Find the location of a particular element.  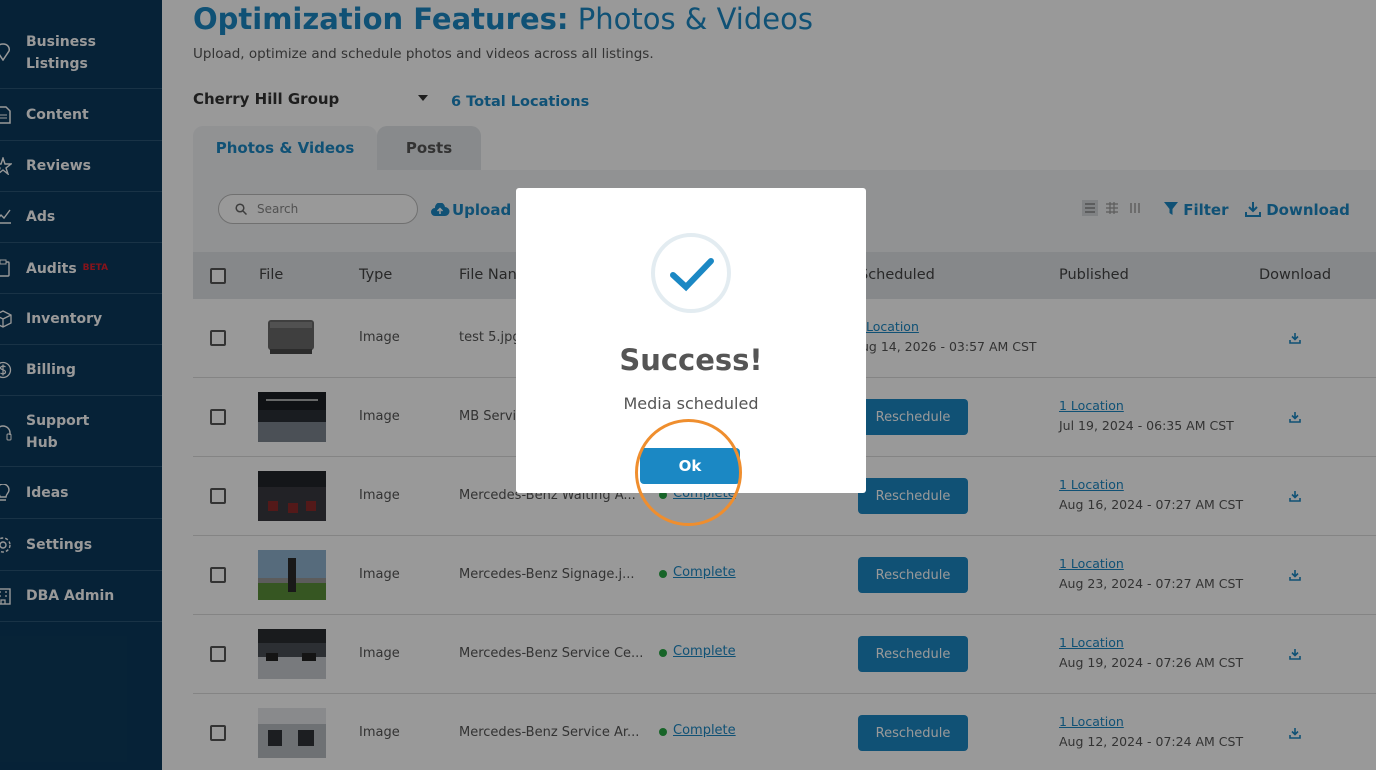

checkmark-icon is located at coordinates (692, 275).